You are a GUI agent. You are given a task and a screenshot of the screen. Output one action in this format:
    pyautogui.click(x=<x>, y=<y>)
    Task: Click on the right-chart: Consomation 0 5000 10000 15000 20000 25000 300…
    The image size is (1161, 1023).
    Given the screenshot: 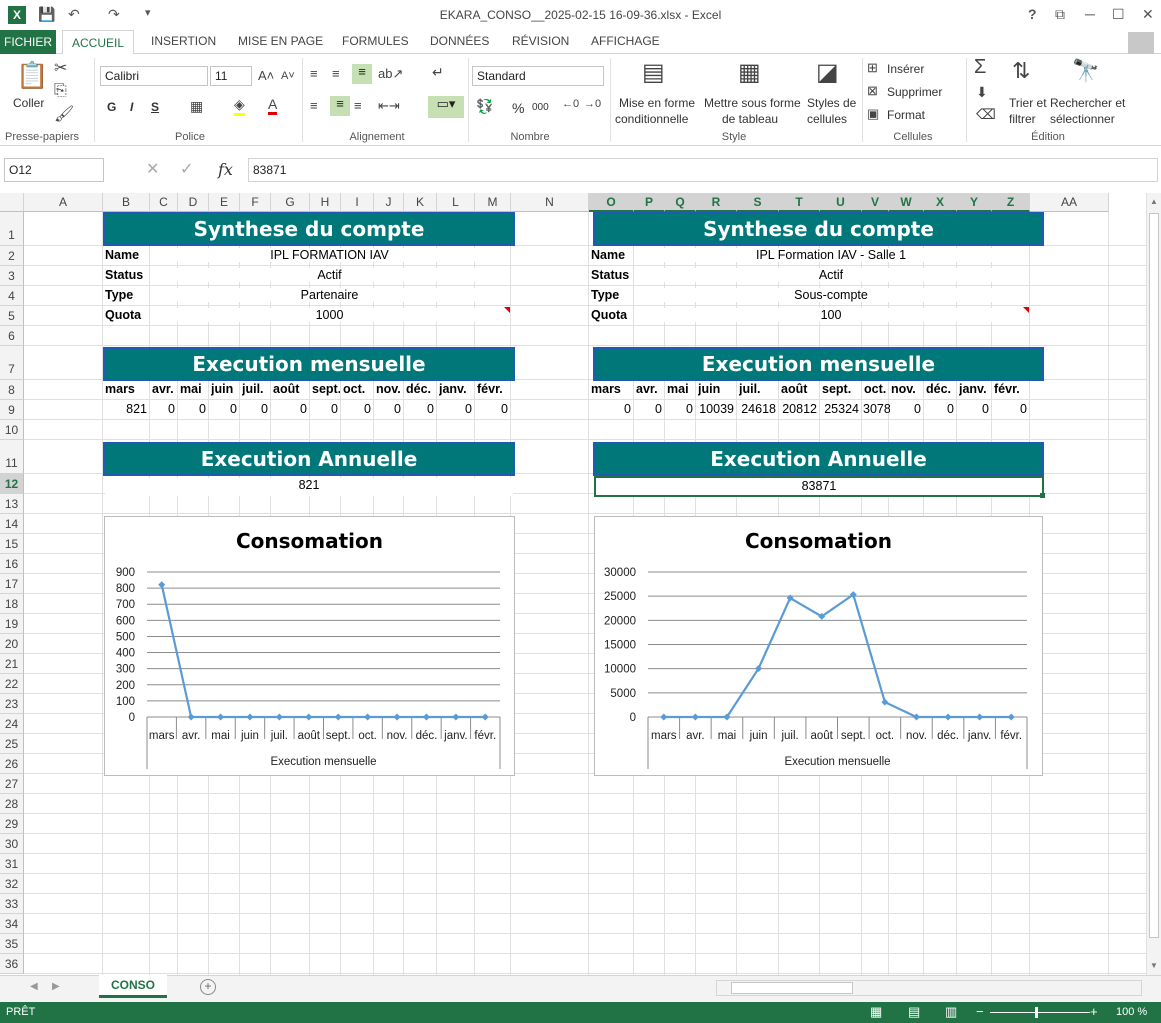 What is the action you would take?
    pyautogui.click(x=818, y=646)
    